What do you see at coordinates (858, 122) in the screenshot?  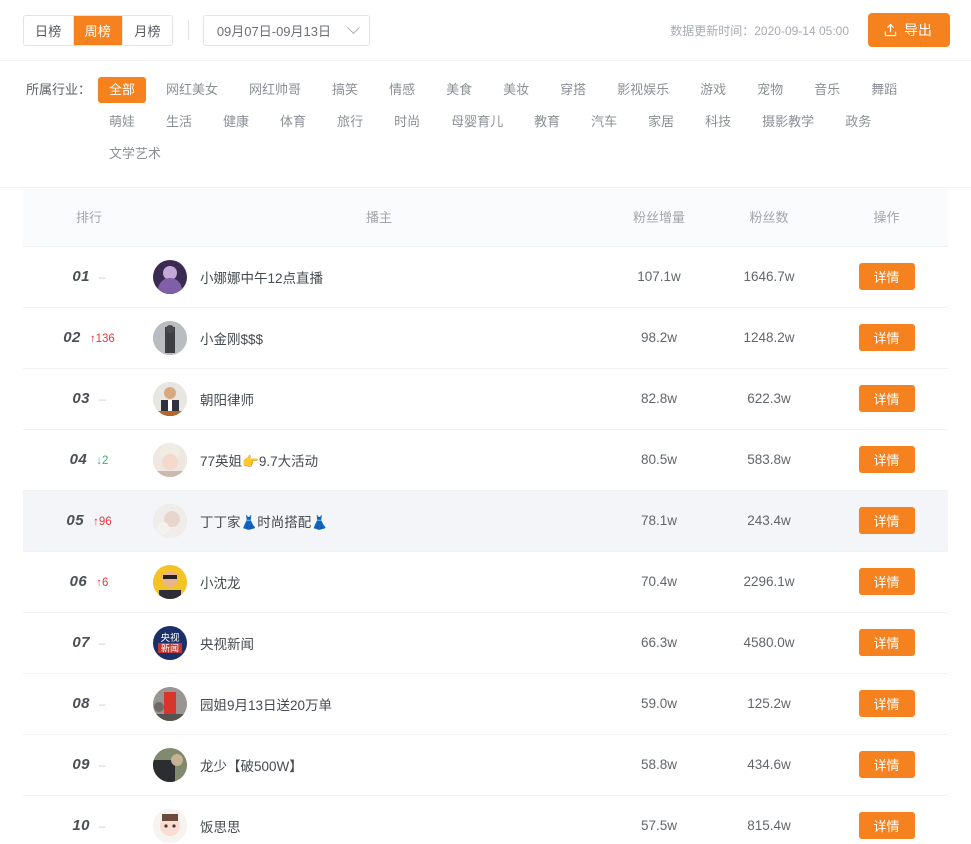 I see `industry-chip-25: 政务` at bounding box center [858, 122].